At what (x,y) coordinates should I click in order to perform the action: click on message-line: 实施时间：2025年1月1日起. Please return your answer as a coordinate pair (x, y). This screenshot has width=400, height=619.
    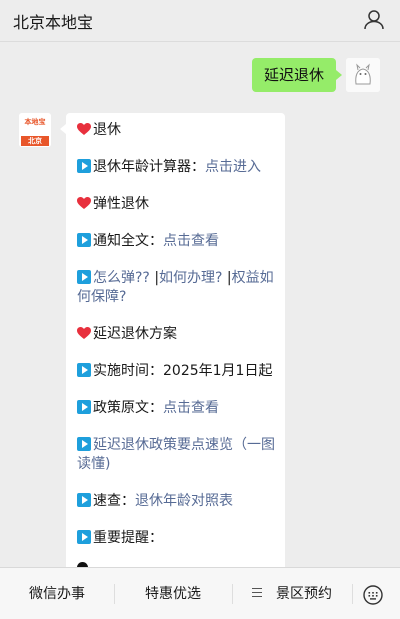
    Looking at the image, I should click on (176, 371).